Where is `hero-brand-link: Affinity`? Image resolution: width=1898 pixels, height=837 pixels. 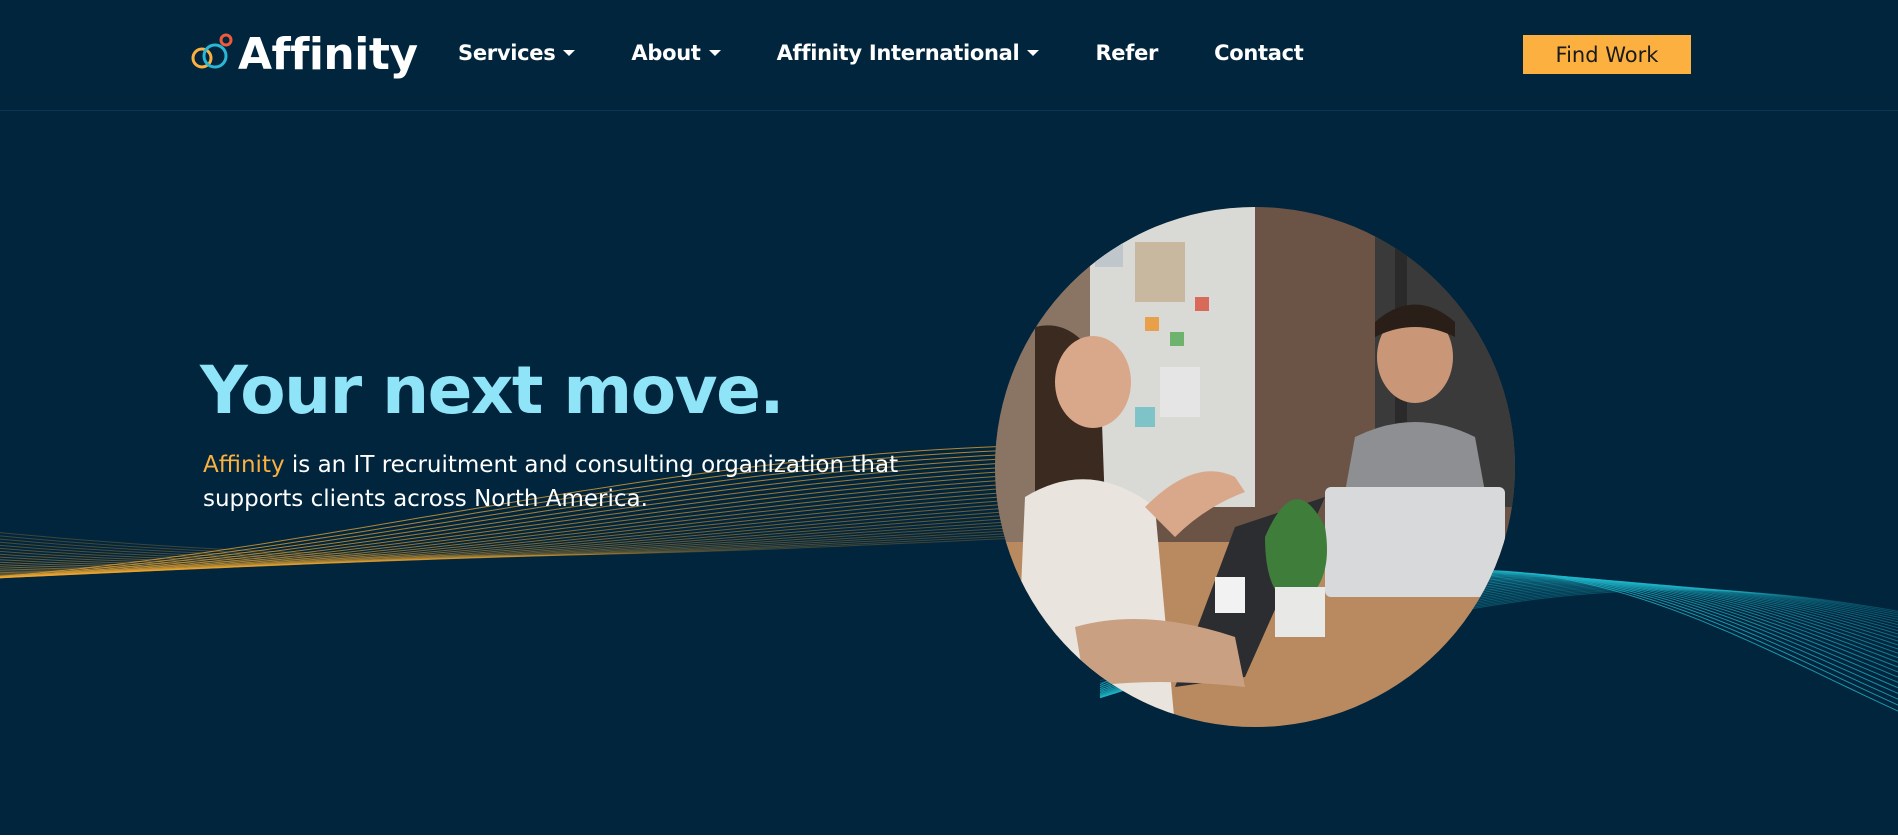
hero-brand-link: Affinity is located at coordinates (244, 465).